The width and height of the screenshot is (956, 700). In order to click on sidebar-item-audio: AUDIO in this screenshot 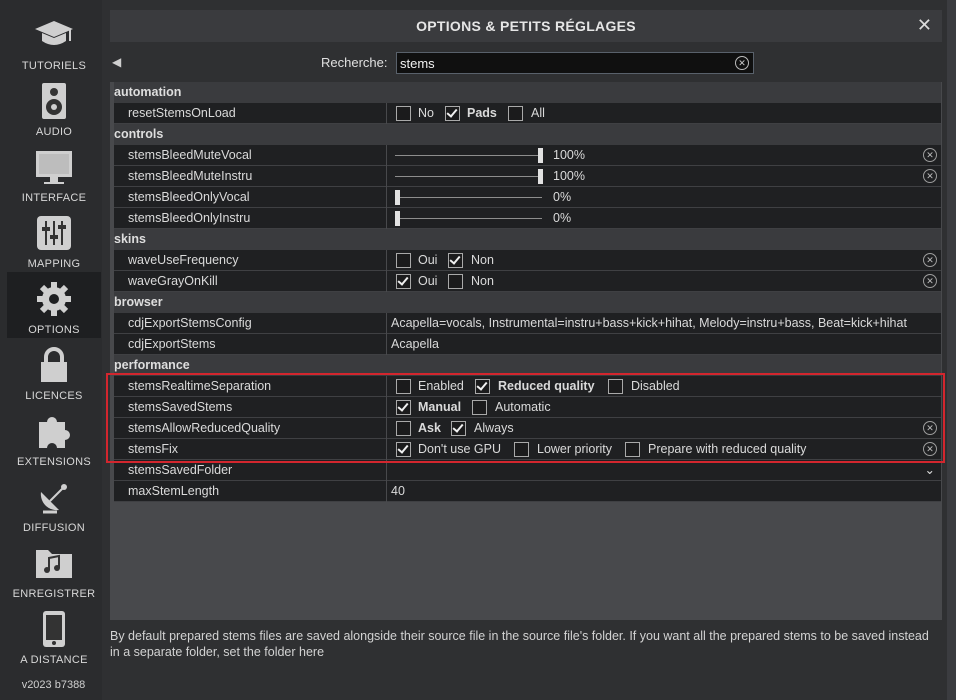, I will do `click(54, 107)`.